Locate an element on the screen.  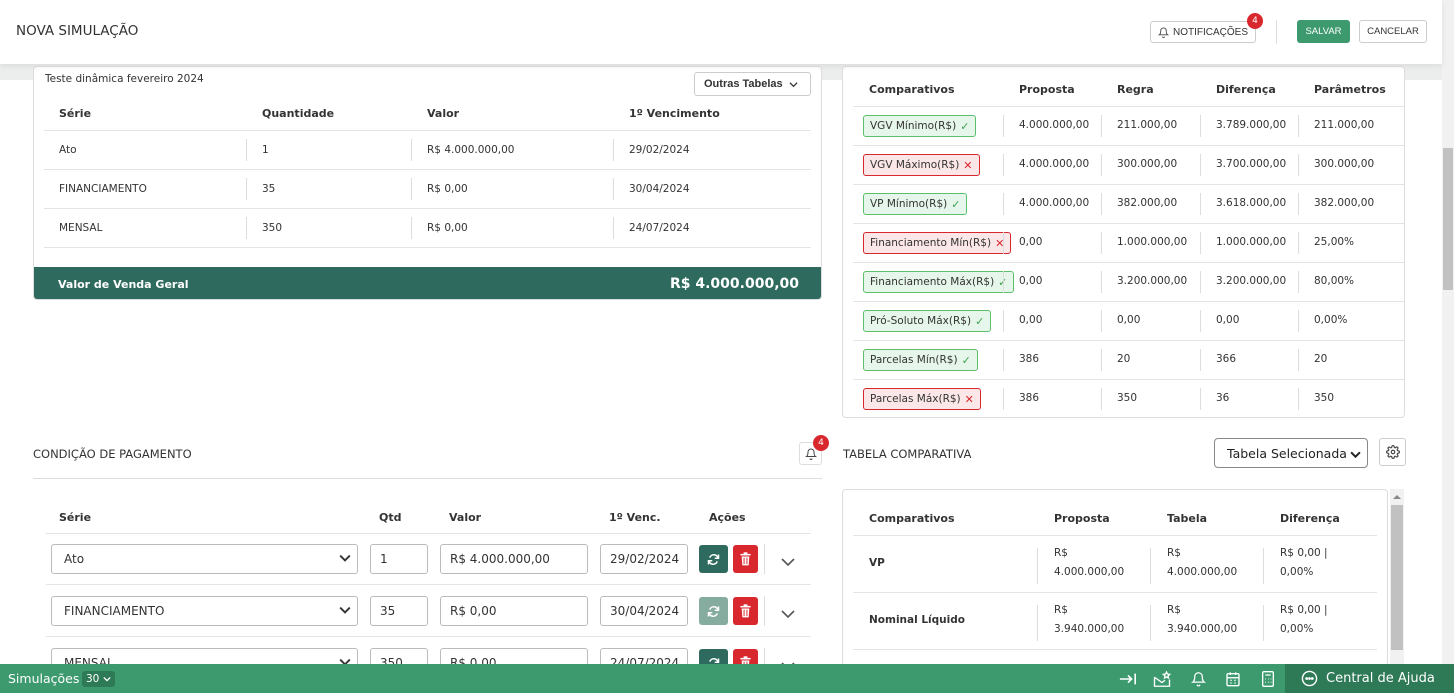
cell-line: R$ 0,00 | is located at coordinates (1304, 610).